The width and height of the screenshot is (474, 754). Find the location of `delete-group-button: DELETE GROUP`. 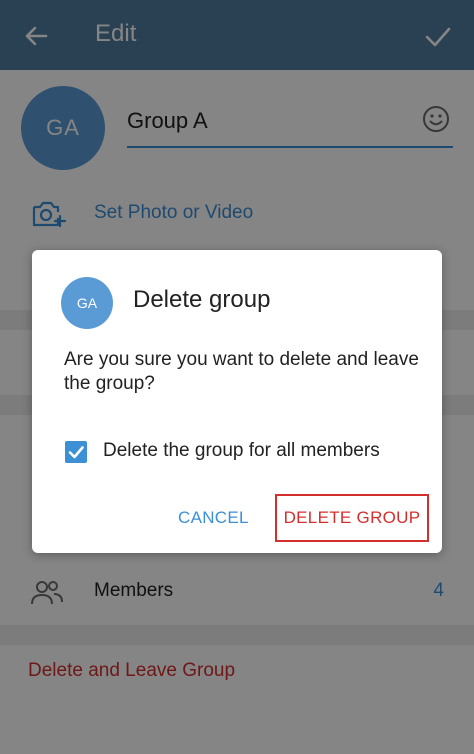

delete-group-button: DELETE GROUP is located at coordinates (352, 518).